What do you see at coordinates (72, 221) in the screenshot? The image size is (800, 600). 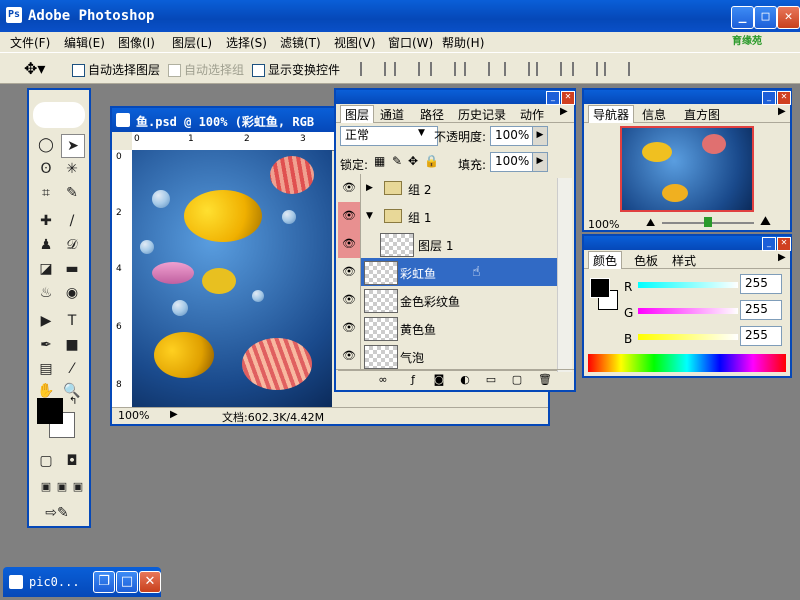 I see `brush-tool-icon: /` at bounding box center [72, 221].